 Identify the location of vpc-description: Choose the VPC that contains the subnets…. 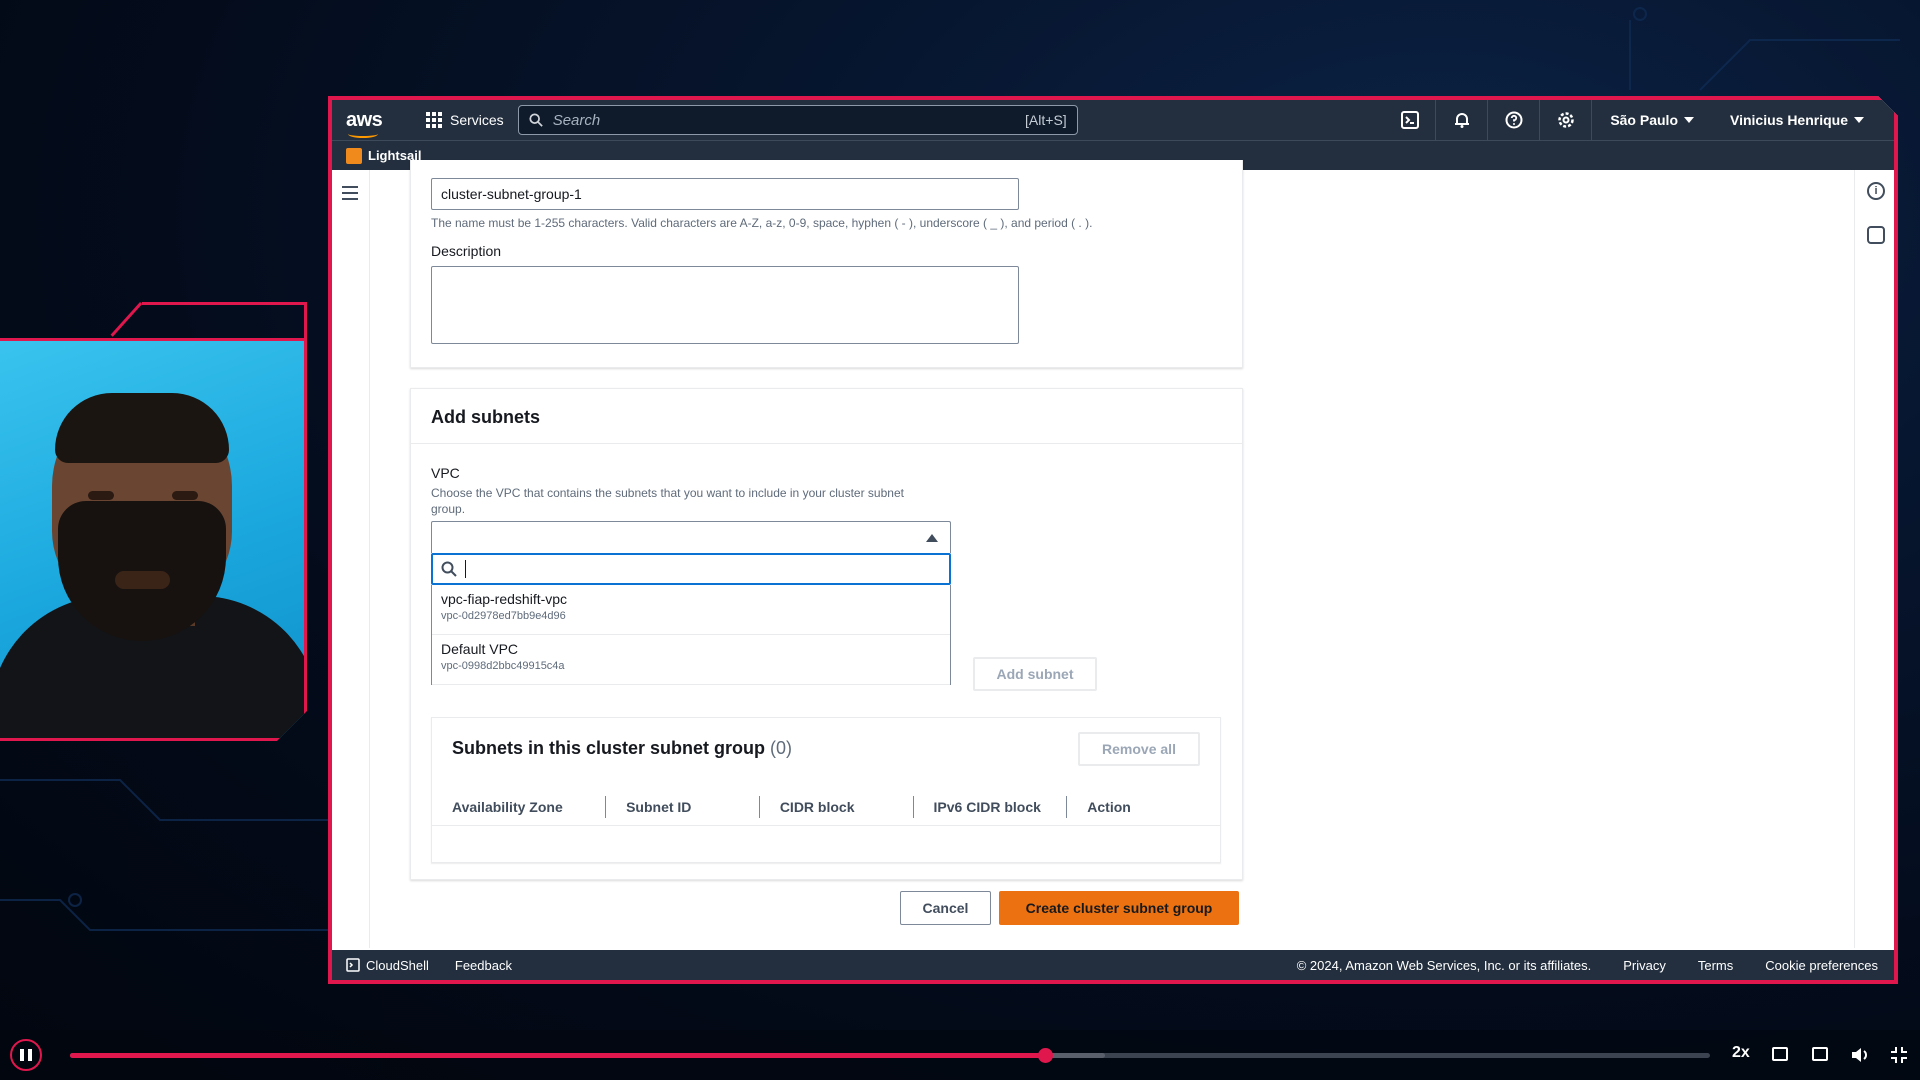
(667, 501).